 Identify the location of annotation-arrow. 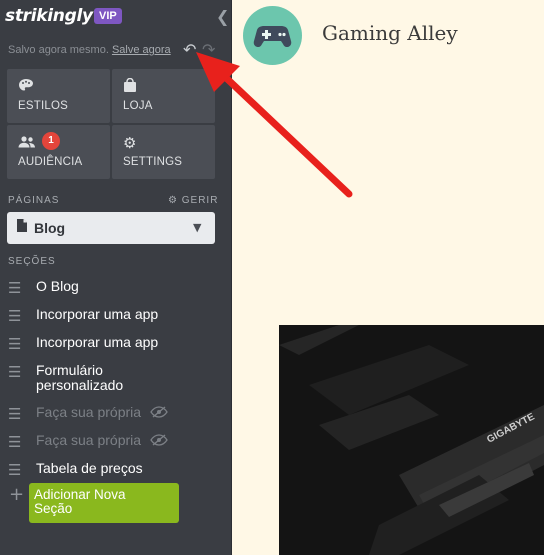
(274, 125).